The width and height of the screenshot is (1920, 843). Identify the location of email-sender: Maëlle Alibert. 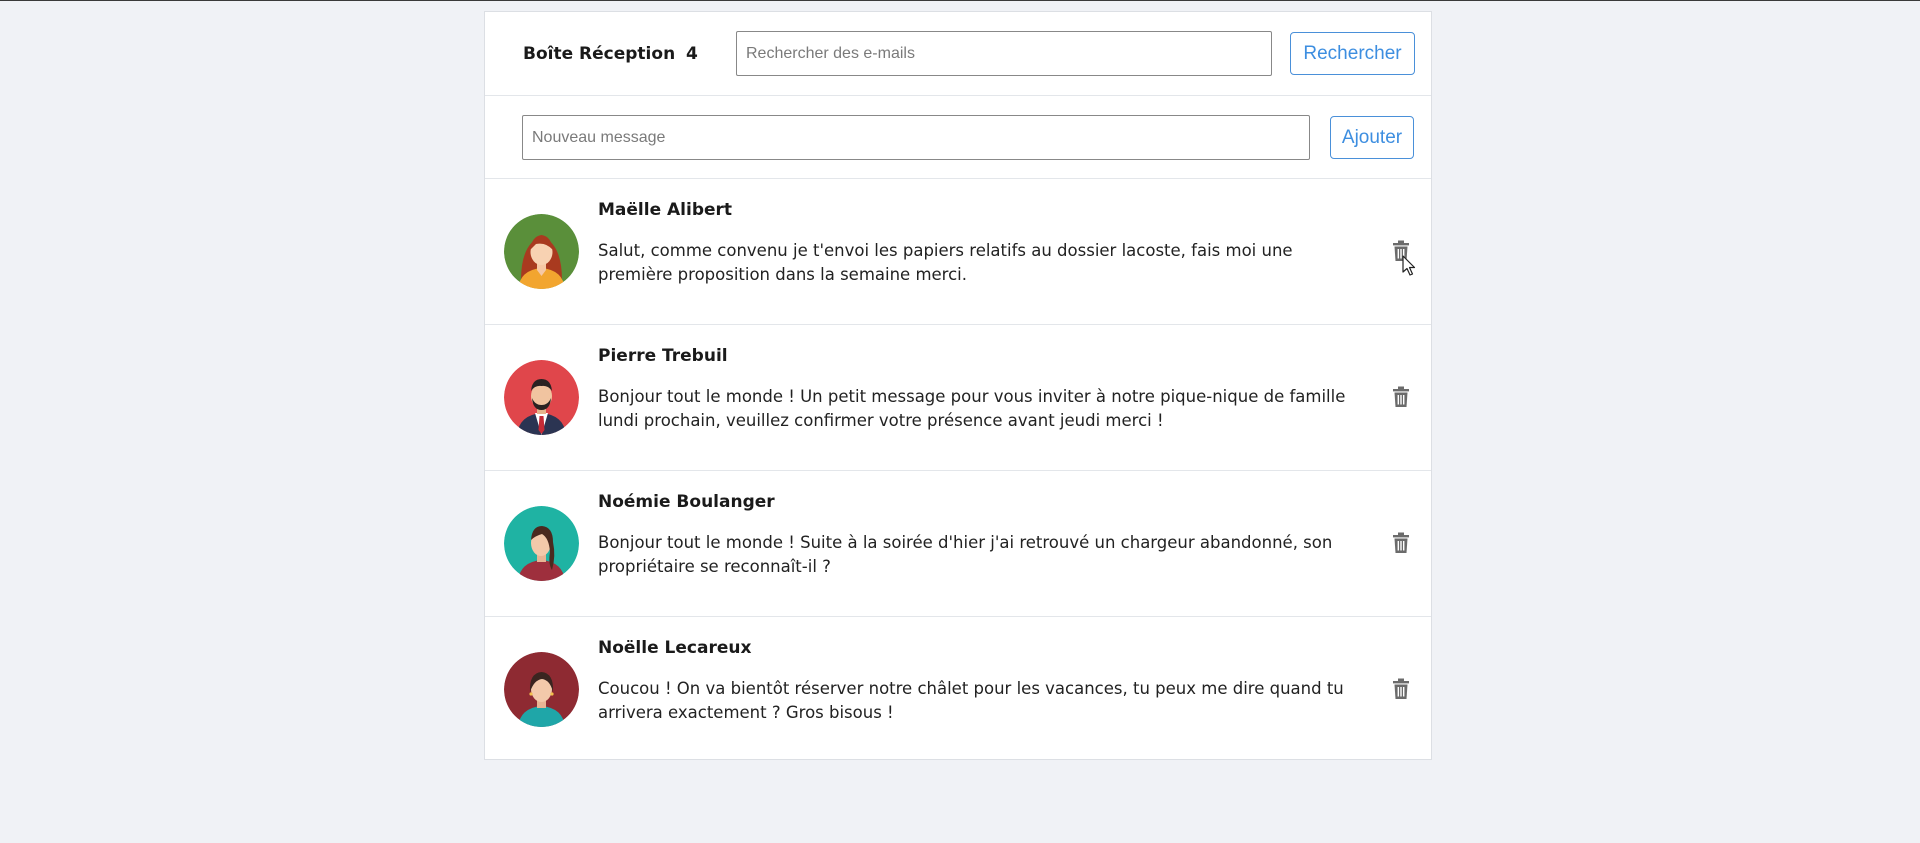
(665, 210).